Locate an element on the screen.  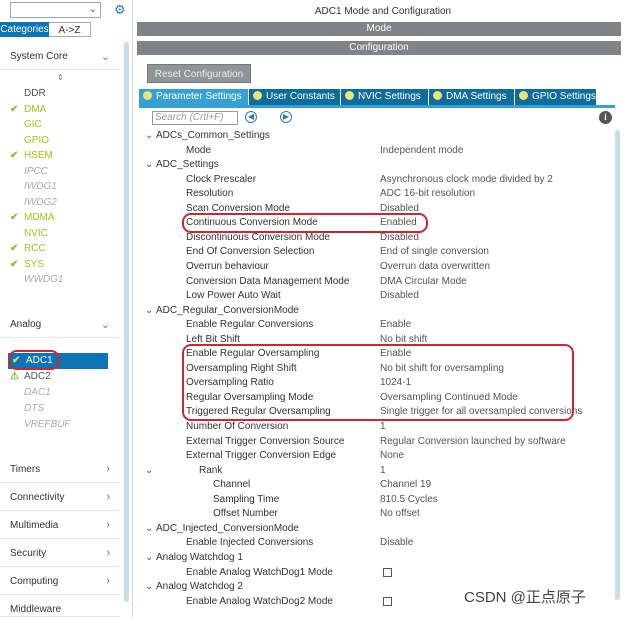
gear-icon: ⚙ is located at coordinates (120, 10).